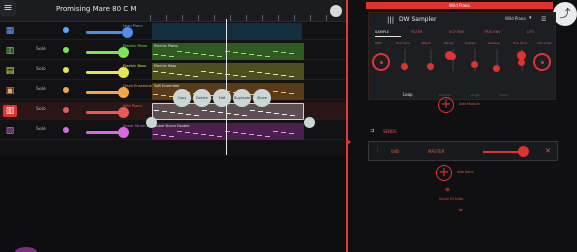  What do you see at coordinates (548, 151) in the screenshot?
I see `close-icon: ✕` at bounding box center [548, 151].